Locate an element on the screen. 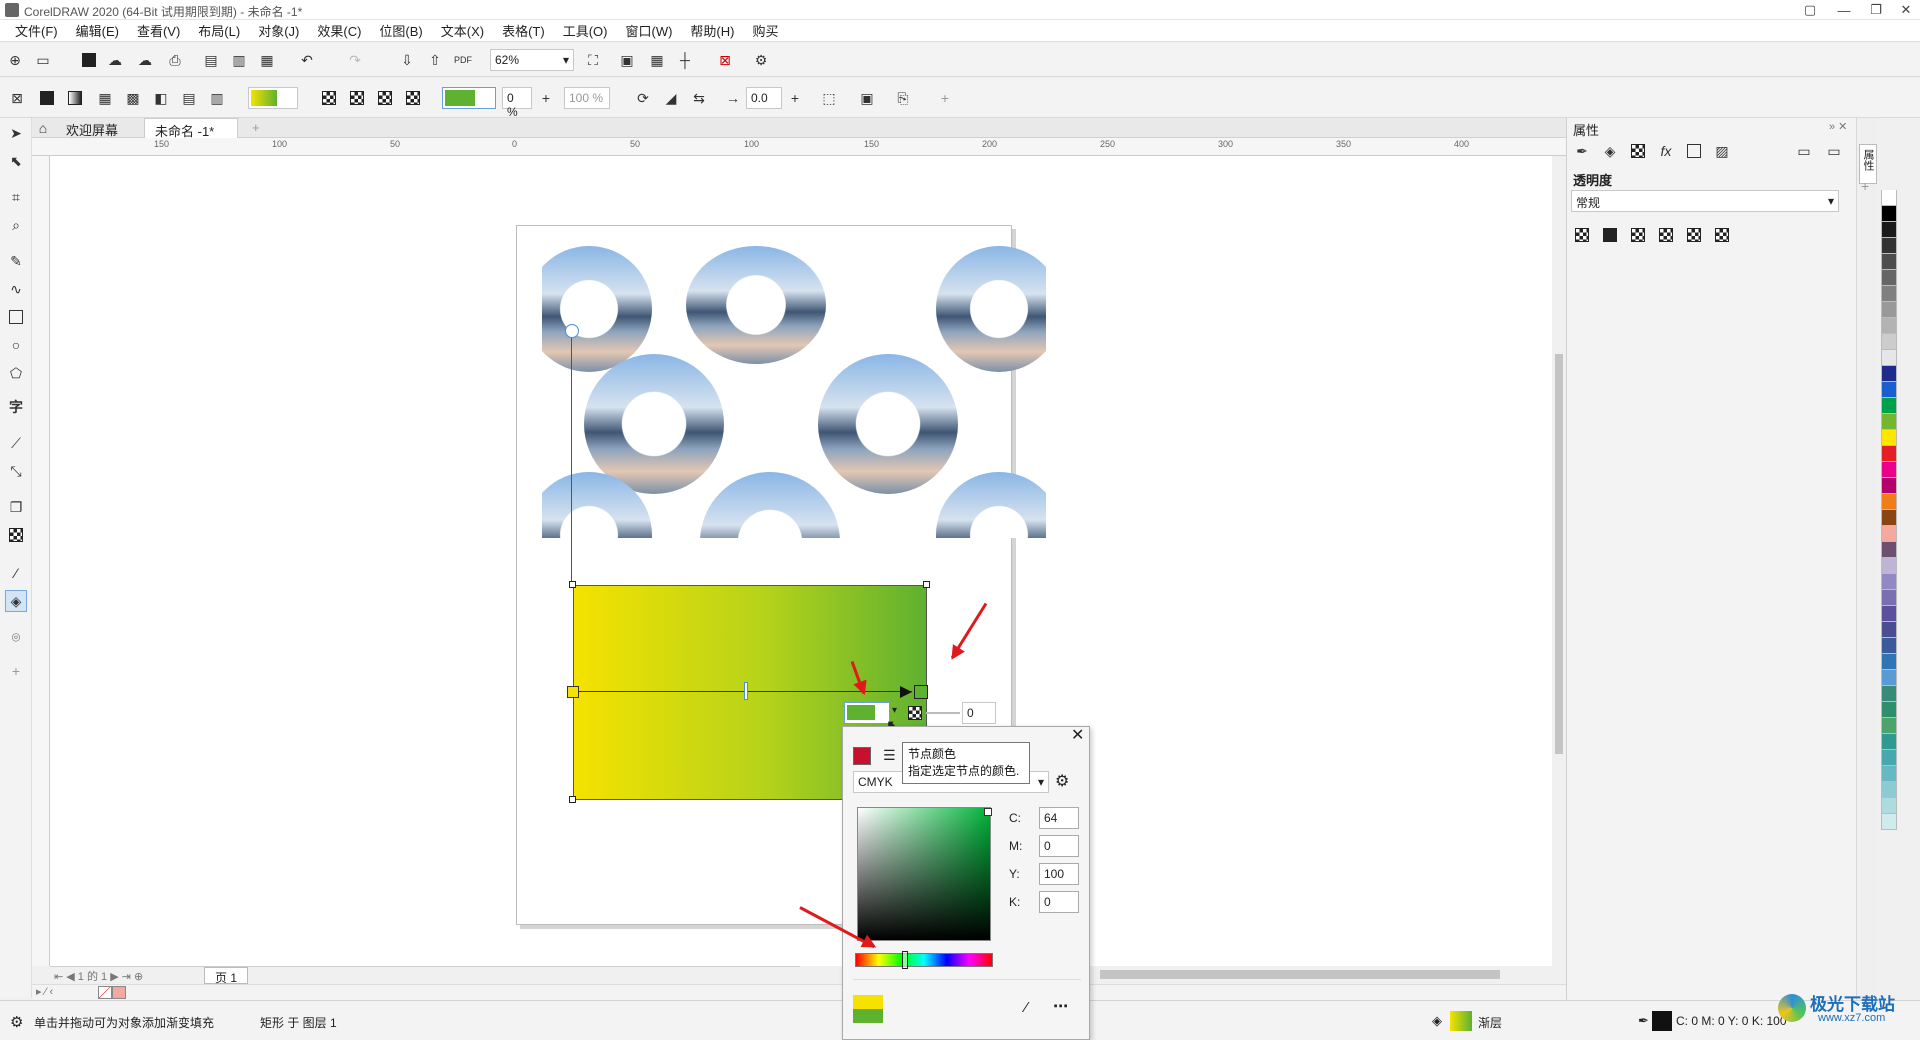 The image size is (1920, 1040). eyedropper-icon: ⁄ is located at coordinates (16, 573).